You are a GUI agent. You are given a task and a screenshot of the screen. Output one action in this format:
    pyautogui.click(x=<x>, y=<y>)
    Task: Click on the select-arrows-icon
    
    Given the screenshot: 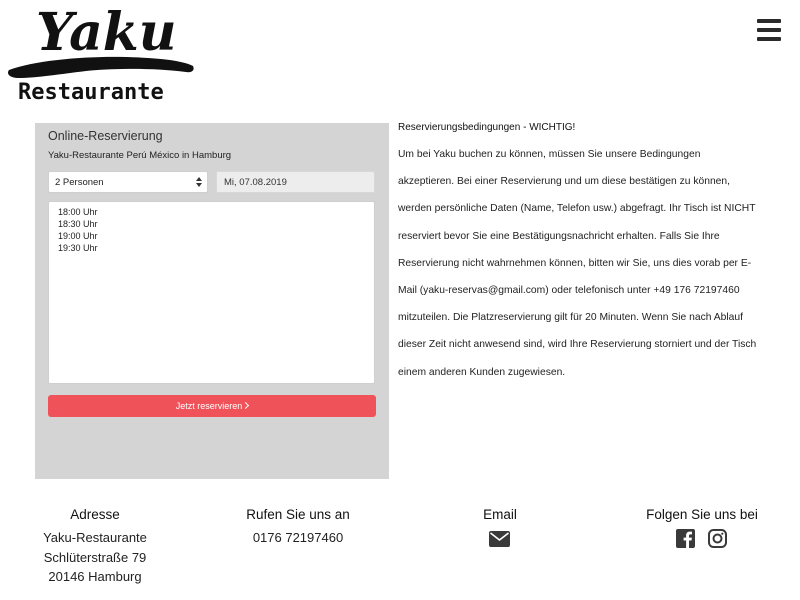 What is the action you would take?
    pyautogui.click(x=199, y=182)
    